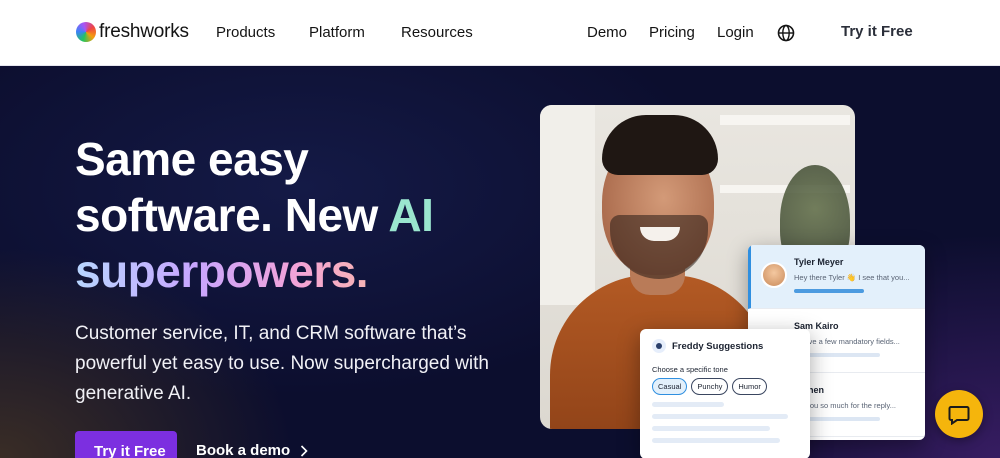 The height and width of the screenshot is (458, 1000). I want to click on headline-line2: software. New, so click(226, 215).